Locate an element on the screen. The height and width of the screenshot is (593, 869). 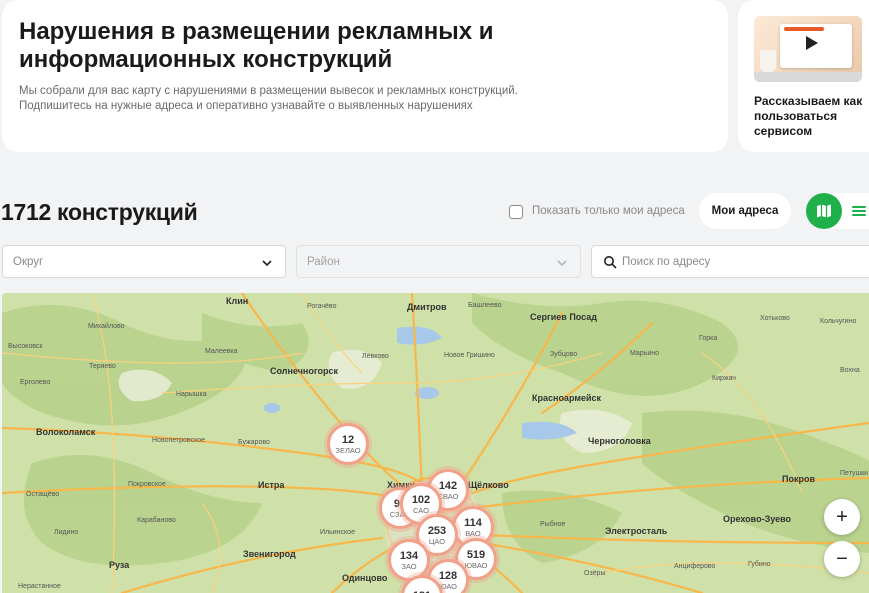
desk-illustration is located at coordinates (808, 77).